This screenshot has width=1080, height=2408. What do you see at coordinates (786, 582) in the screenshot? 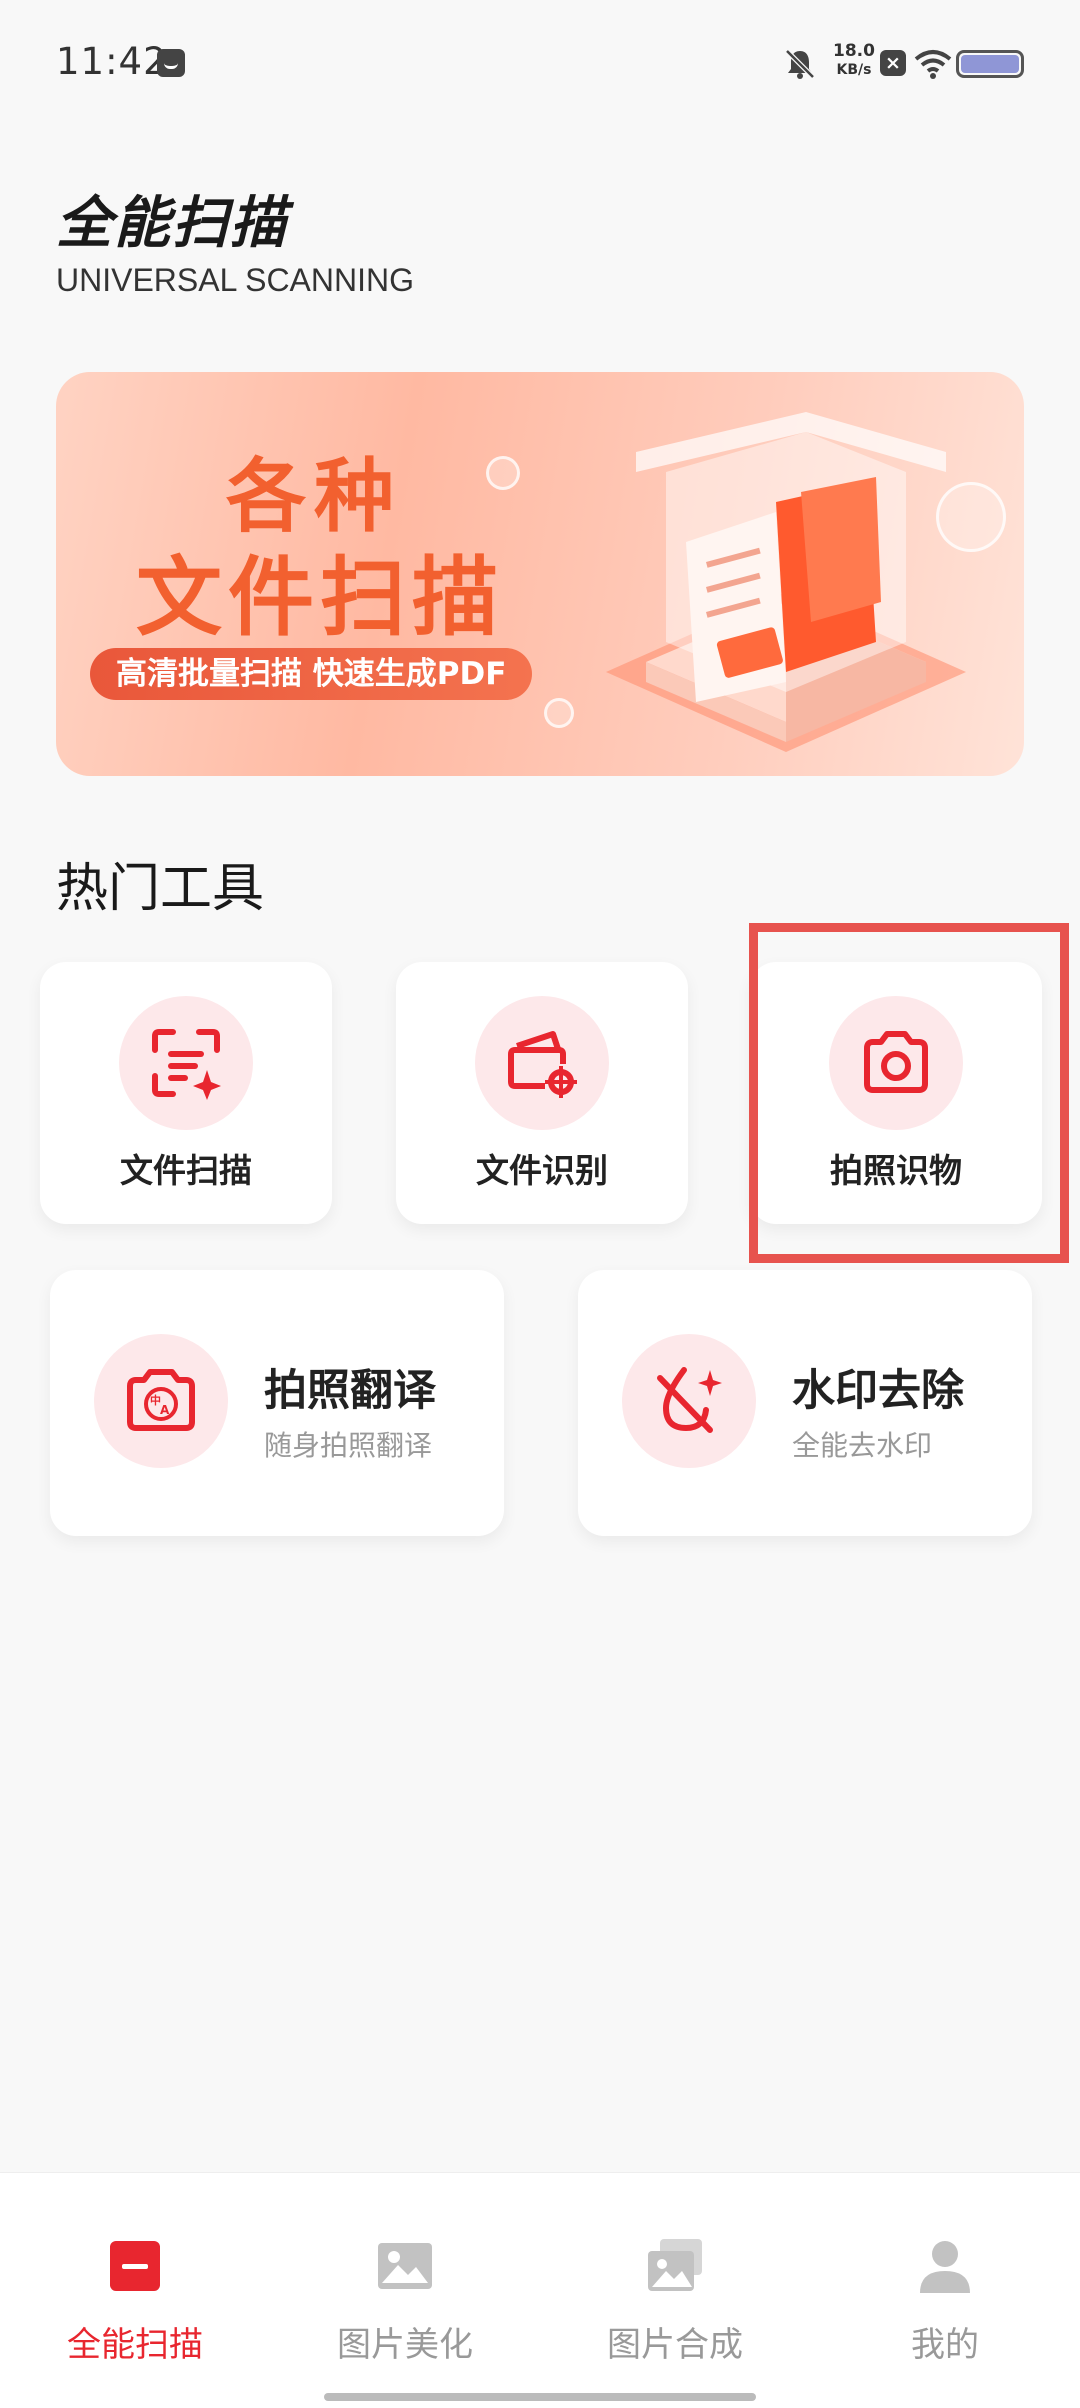
I see `scanner-illustration-icon` at bounding box center [786, 582].